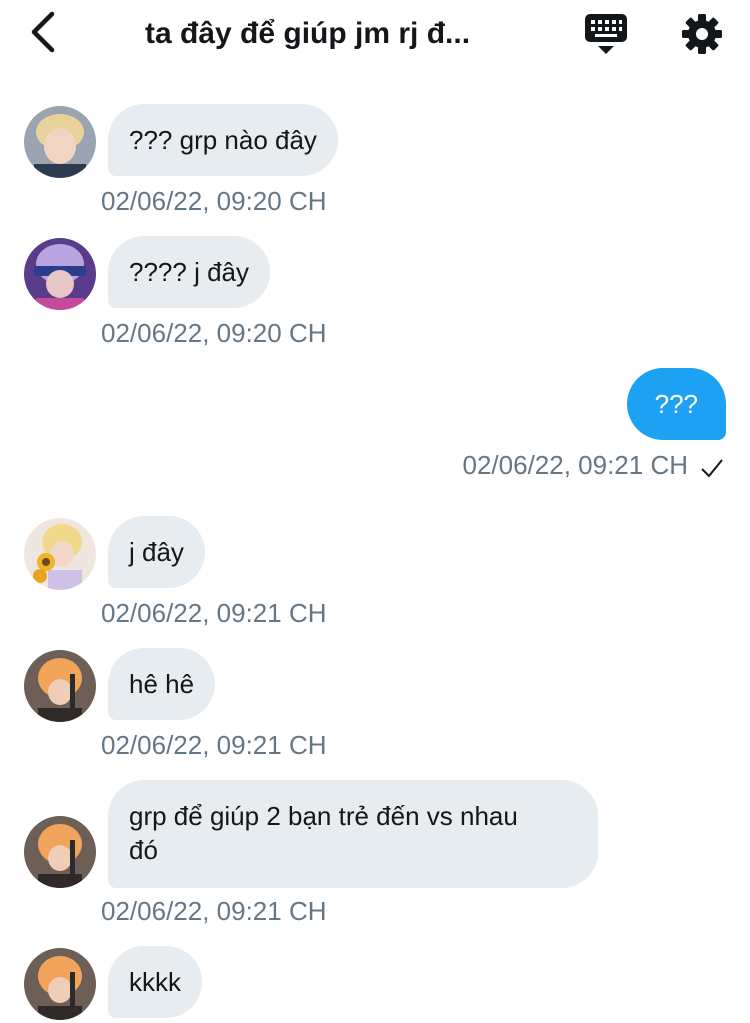 The image size is (750, 1023). I want to click on keyboard-shortcuts-button, so click(606, 34).